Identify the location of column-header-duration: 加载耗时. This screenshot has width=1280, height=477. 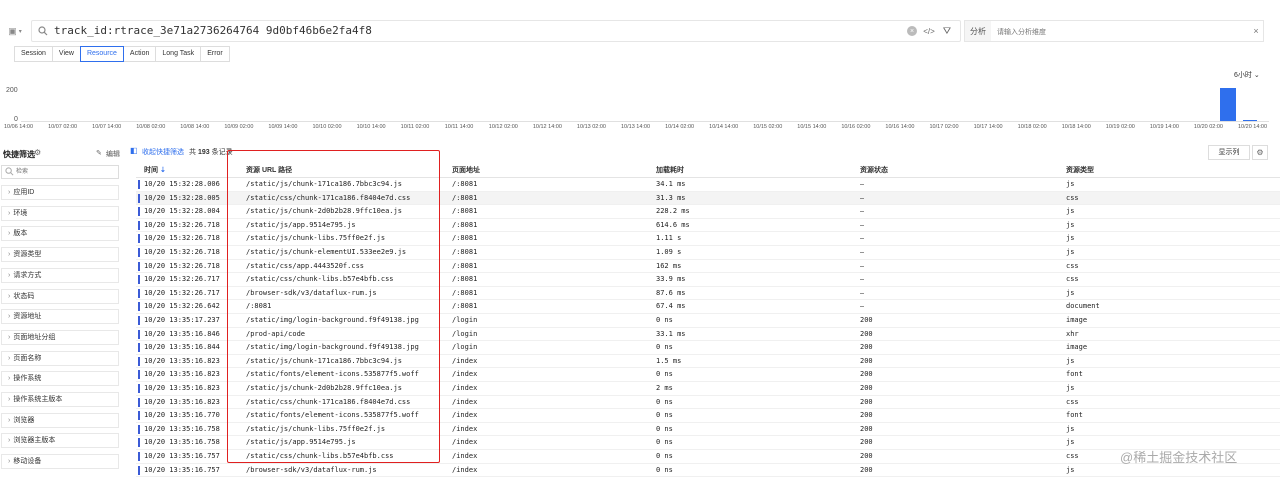
(670, 170).